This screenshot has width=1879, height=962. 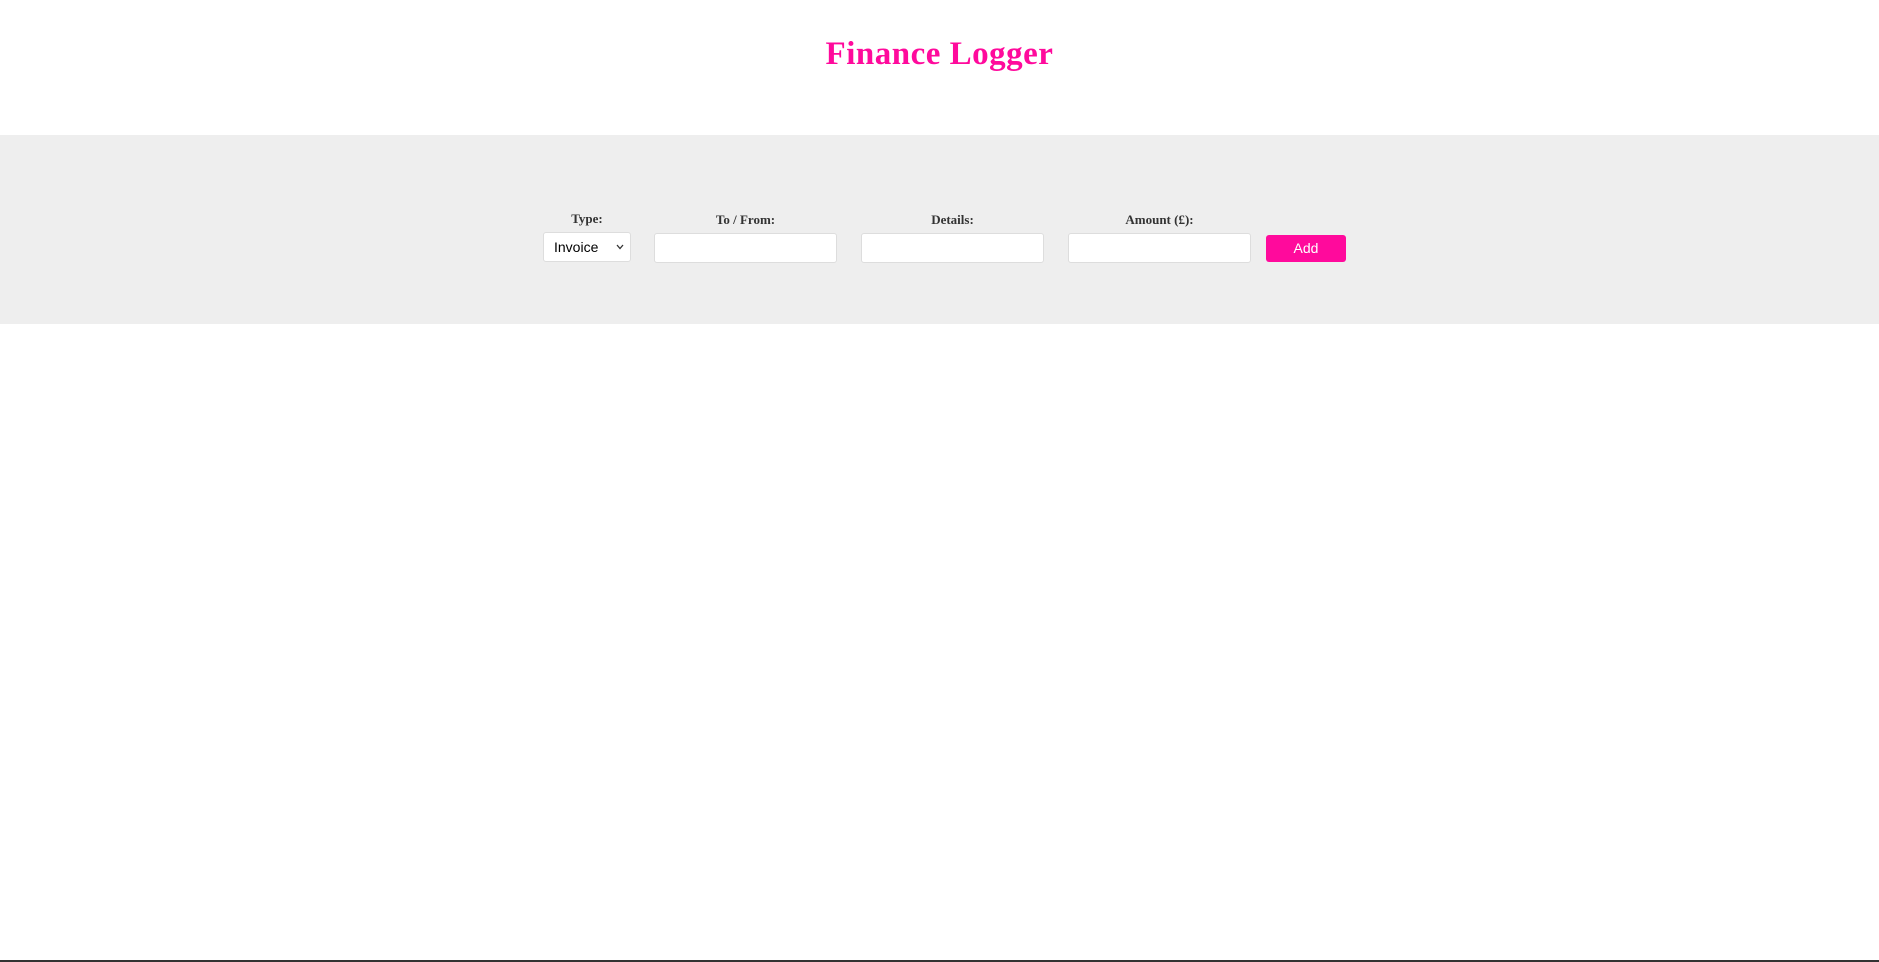 What do you see at coordinates (1159, 219) in the screenshot?
I see `amount-label: Amount (£):` at bounding box center [1159, 219].